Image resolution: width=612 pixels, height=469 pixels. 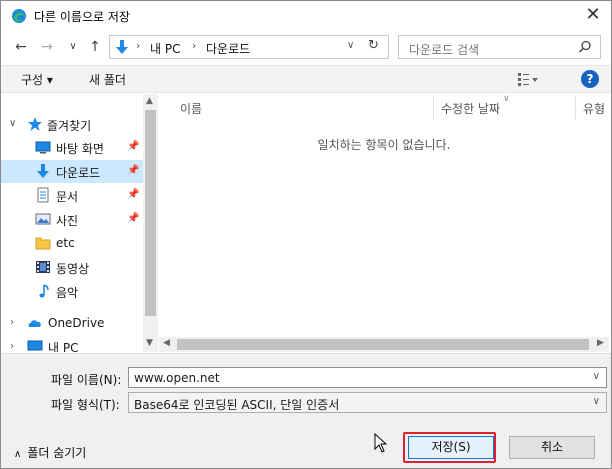 I want to click on filename-value: www.open.net, so click(x=177, y=378).